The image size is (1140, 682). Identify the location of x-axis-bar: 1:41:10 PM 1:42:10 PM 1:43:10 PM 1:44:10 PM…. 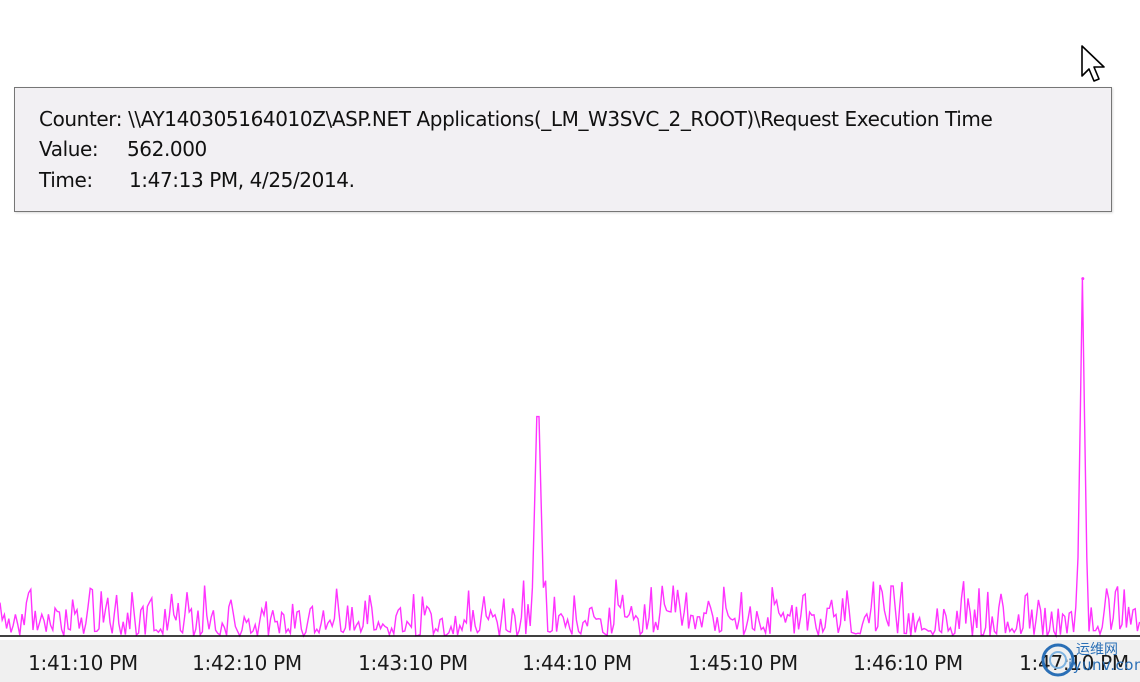
(570, 661).